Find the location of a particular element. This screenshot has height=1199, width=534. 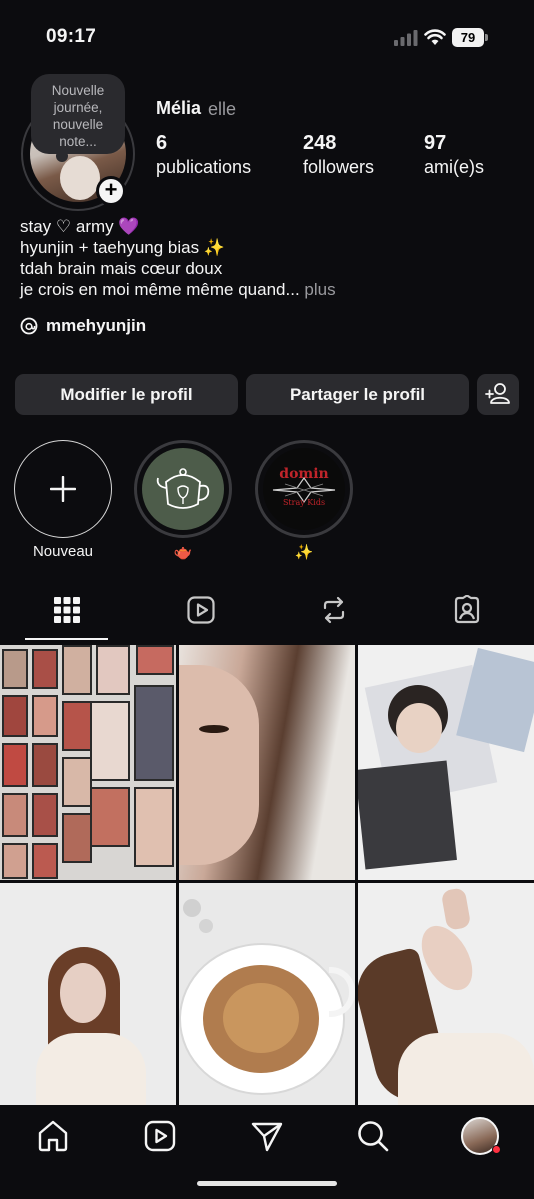

highlight-skz: domin Stray Kids ✨ is located at coordinates (304, 500).